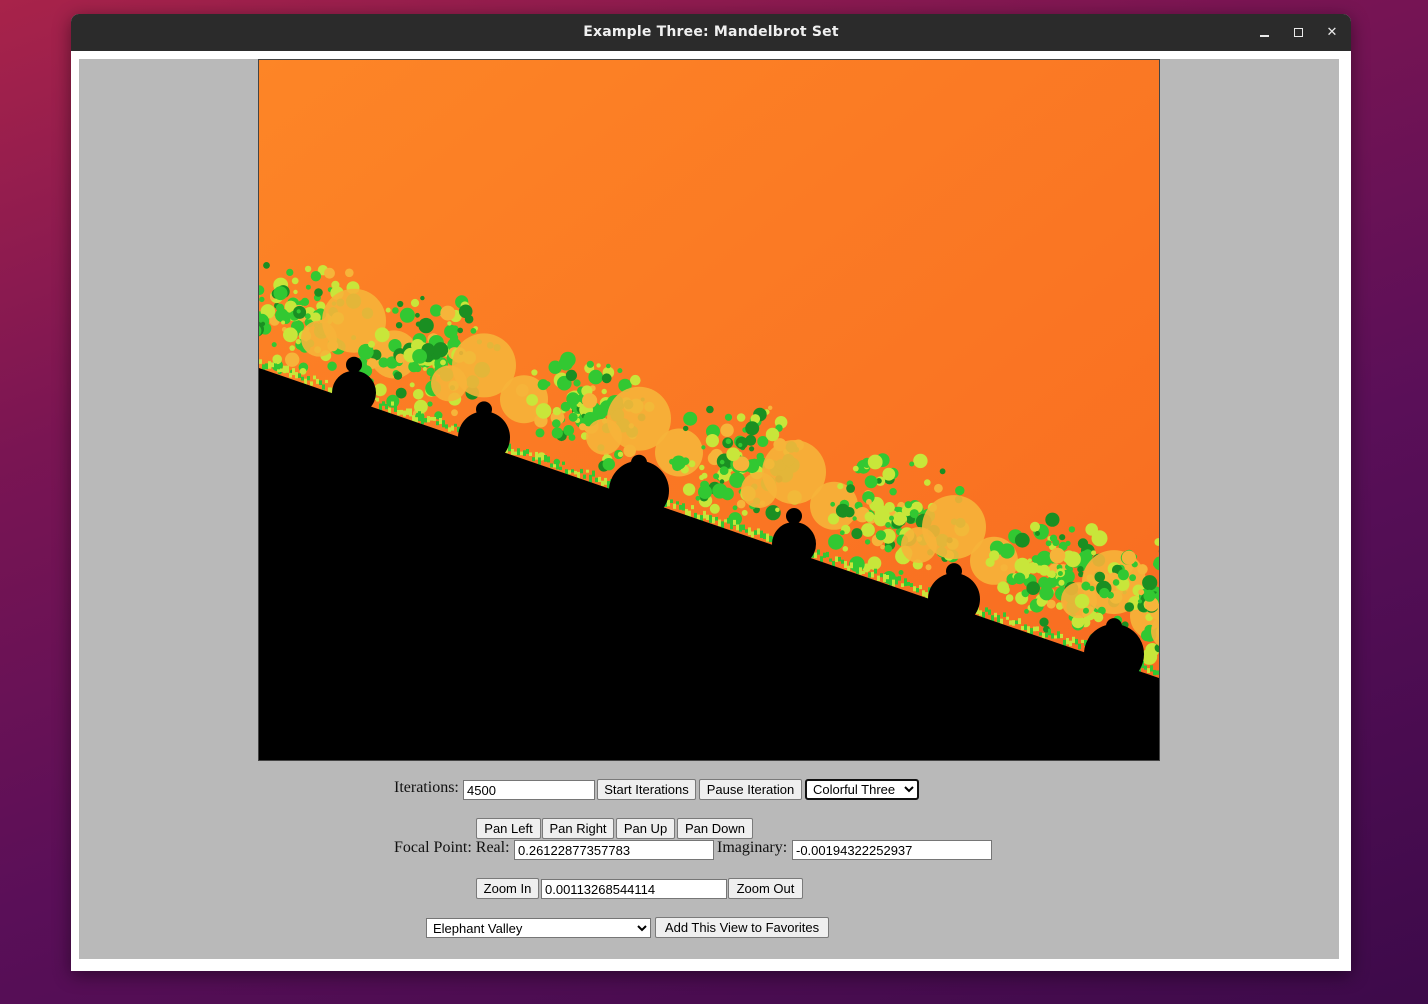 The image size is (1428, 1004). What do you see at coordinates (646, 789) in the screenshot?
I see `start-iterations-button: Start Iterations` at bounding box center [646, 789].